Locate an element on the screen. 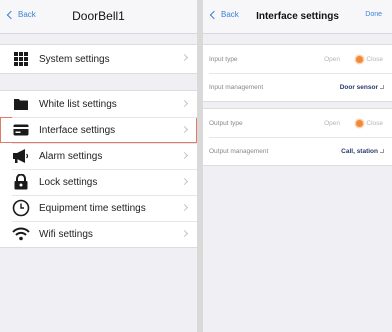  system-settings-group: System settings is located at coordinates (98, 59).